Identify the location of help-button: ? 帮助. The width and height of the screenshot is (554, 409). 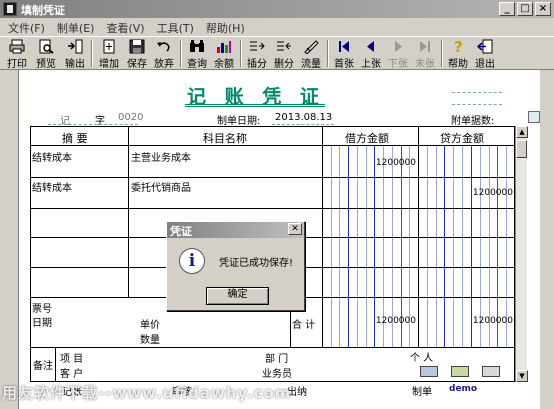
(458, 54).